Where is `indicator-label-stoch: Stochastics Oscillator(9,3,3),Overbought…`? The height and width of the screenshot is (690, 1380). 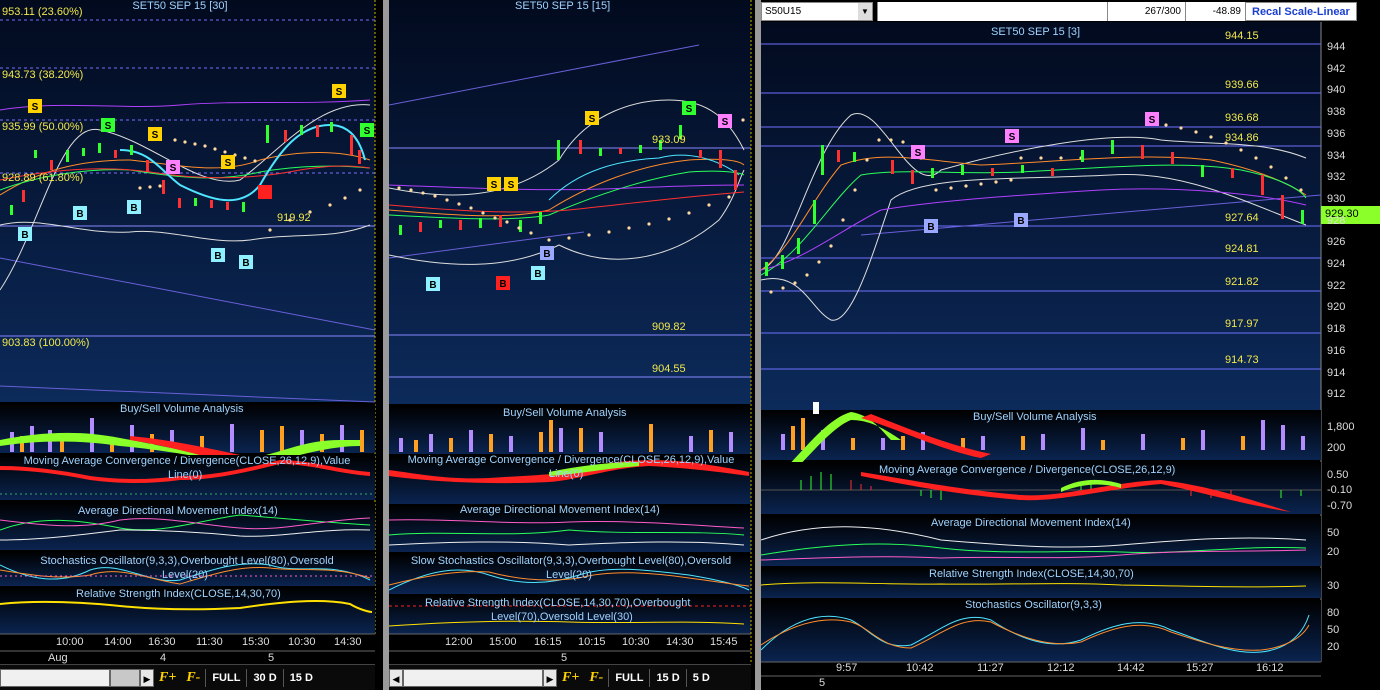 indicator-label-stoch: Stochastics Oscillator(9,3,3),Overbought… is located at coordinates (187, 561).